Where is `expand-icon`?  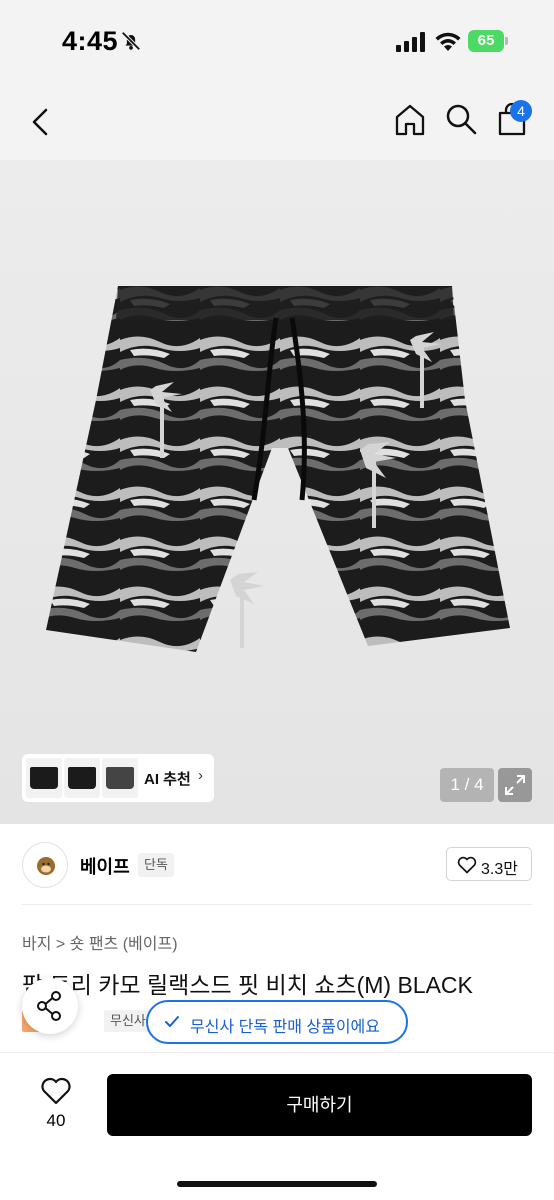 expand-icon is located at coordinates (515, 785).